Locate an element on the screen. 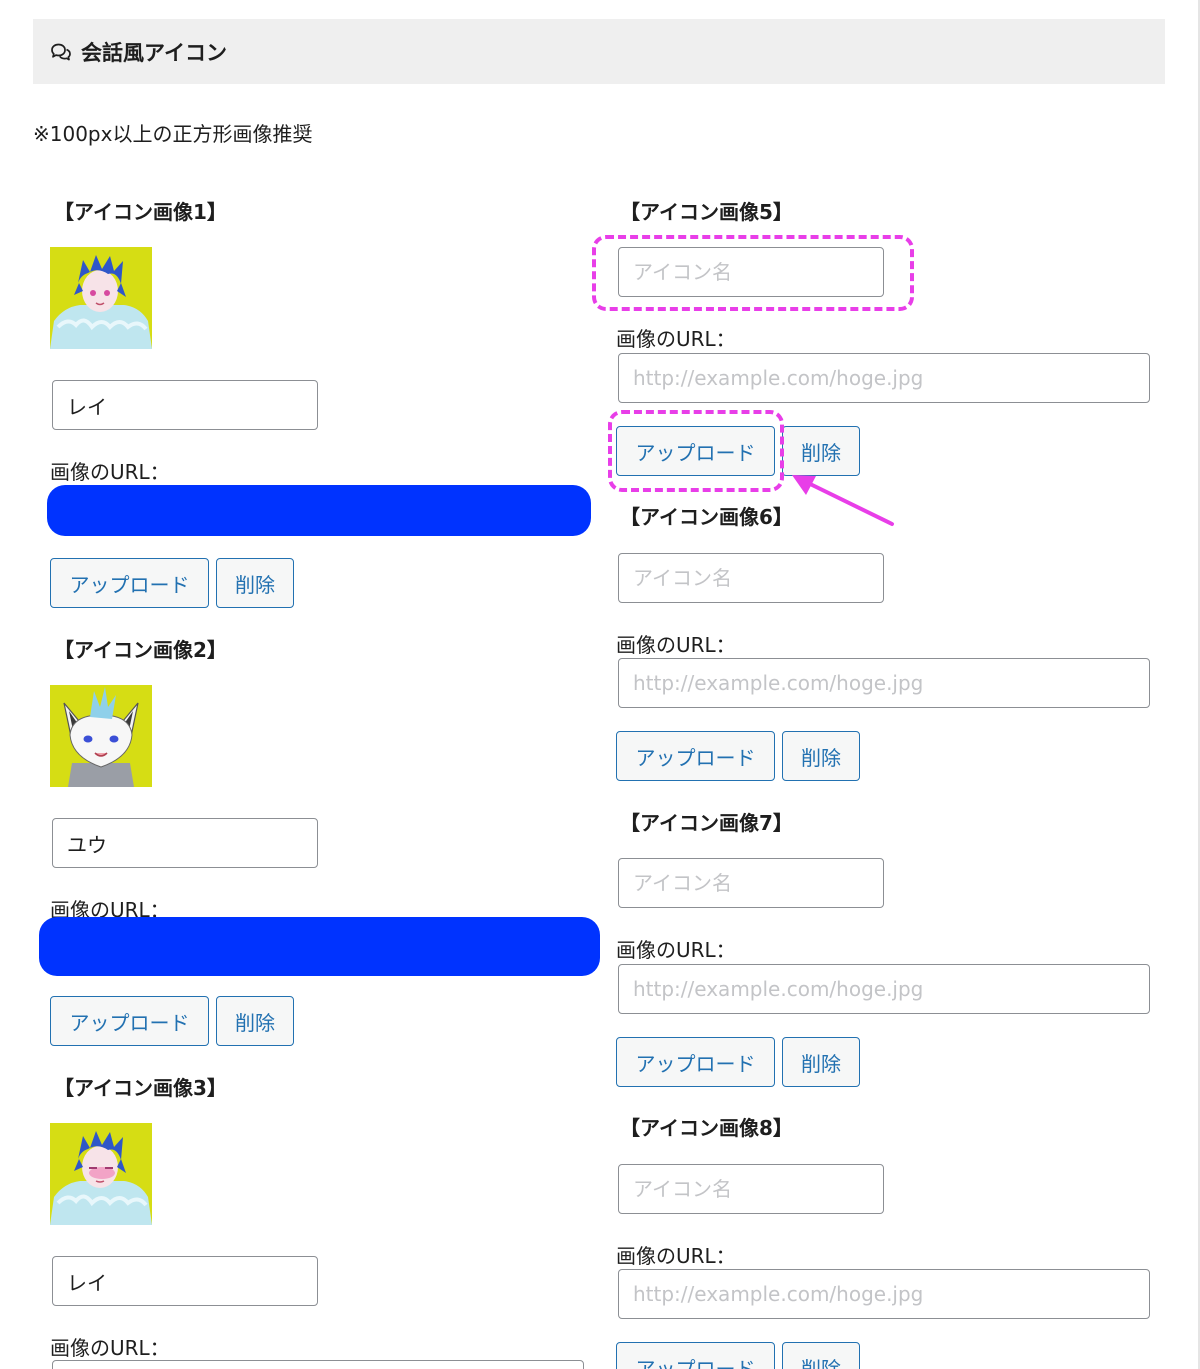 This screenshot has height=1369, width=1200. icon-7-delete-button: 削除 is located at coordinates (821, 1062).